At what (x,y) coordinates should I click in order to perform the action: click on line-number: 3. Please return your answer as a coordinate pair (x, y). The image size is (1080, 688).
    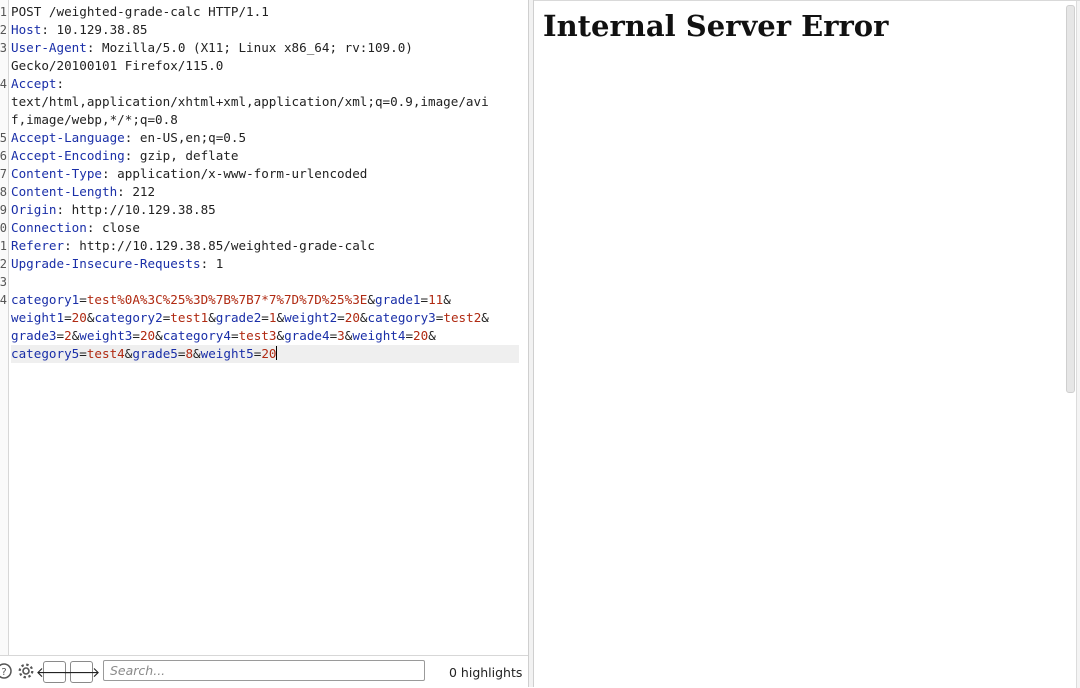
    Looking at the image, I should click on (3, 48).